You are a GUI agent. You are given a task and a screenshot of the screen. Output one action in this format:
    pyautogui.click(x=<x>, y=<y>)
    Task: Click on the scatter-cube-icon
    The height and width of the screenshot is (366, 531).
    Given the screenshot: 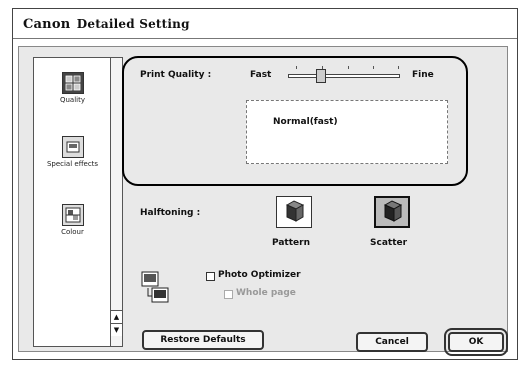 What is the action you would take?
    pyautogui.click(x=393, y=211)
    